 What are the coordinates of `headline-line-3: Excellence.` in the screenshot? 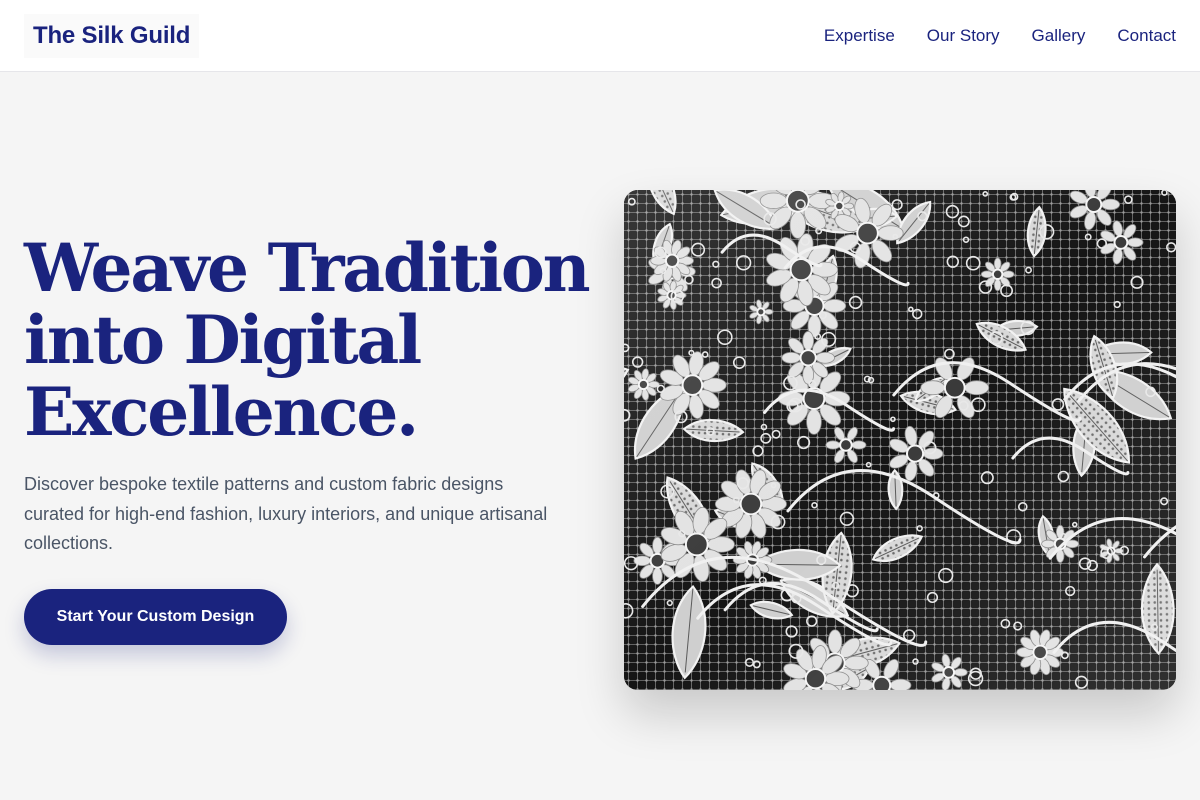 It's located at (221, 412).